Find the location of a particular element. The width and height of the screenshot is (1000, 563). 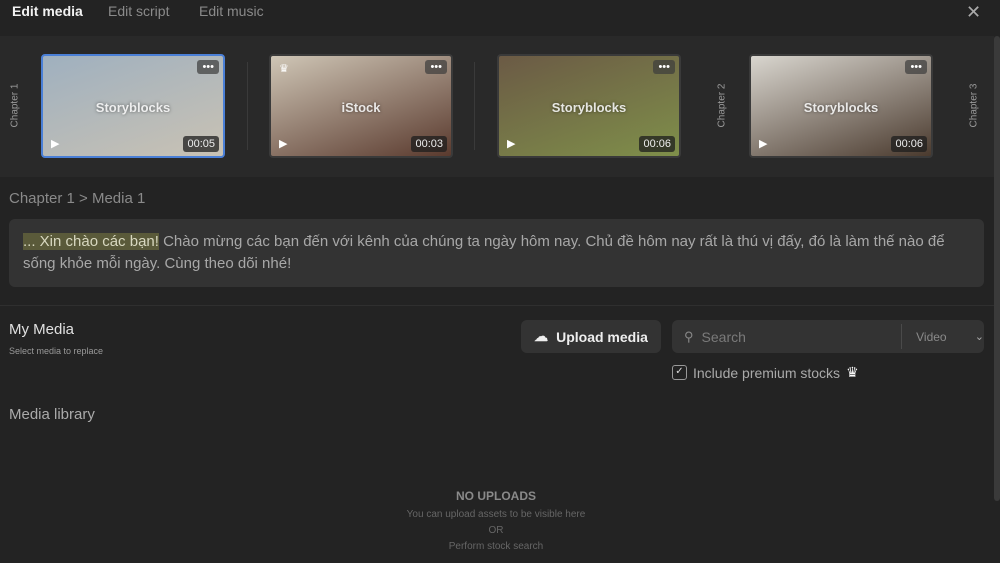

search-bar: ⚲ Video ⌄ is located at coordinates (828, 336).